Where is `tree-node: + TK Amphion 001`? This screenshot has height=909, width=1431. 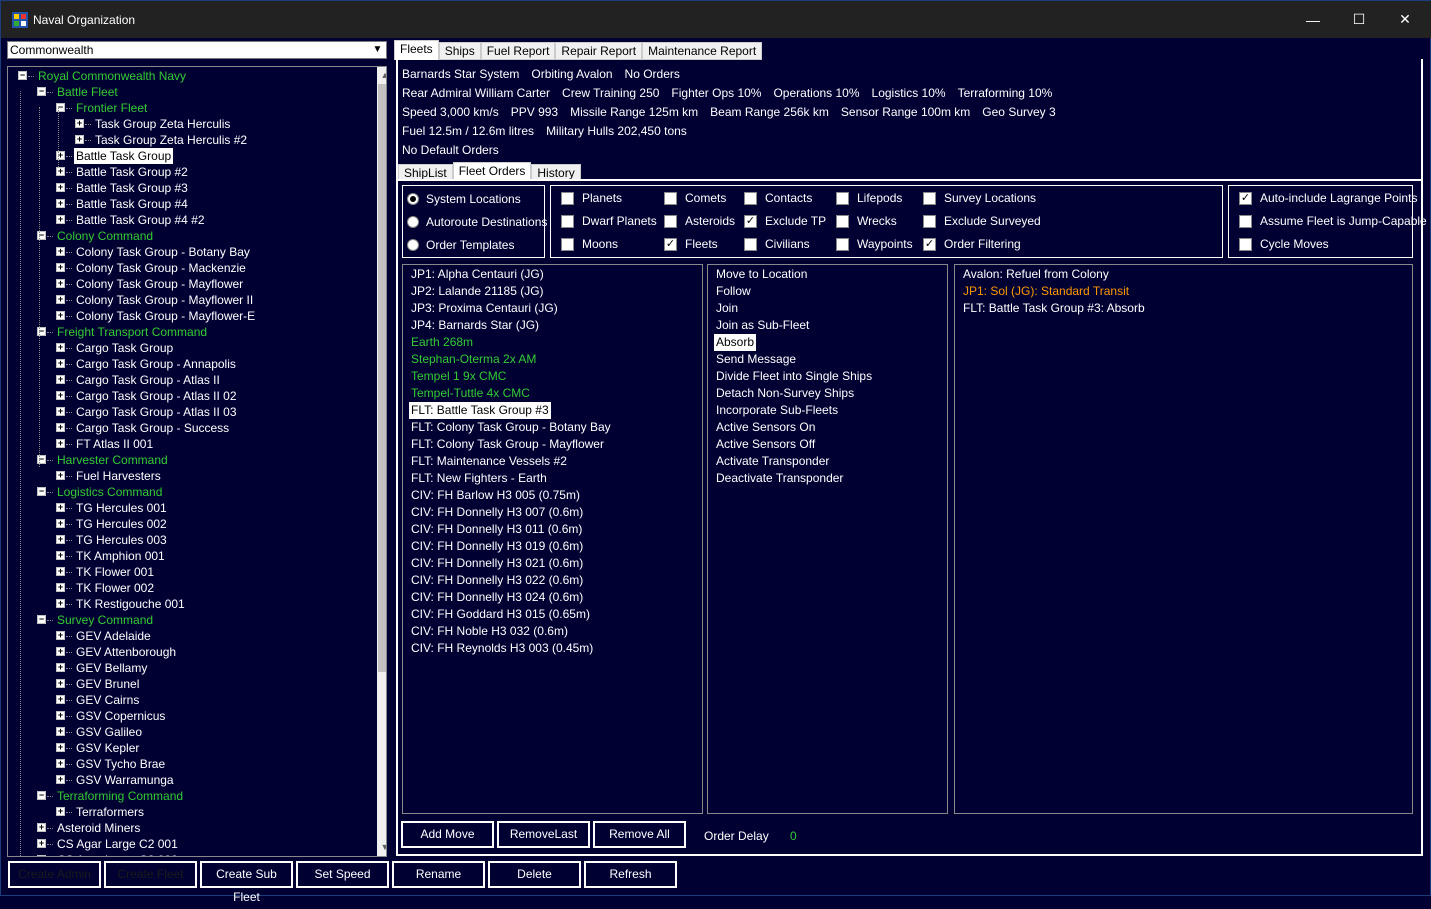 tree-node: + TK Amphion 001 is located at coordinates (189, 556).